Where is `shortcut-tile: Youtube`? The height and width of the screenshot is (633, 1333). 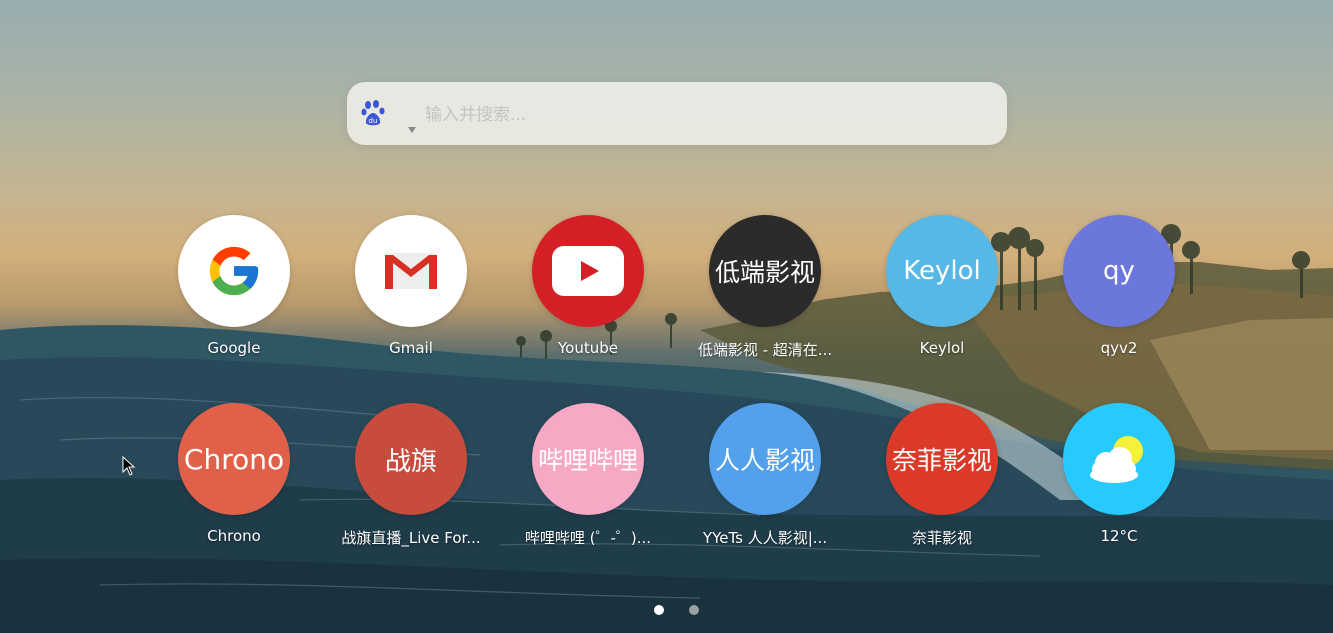
shortcut-tile: Youtube is located at coordinates (588, 295).